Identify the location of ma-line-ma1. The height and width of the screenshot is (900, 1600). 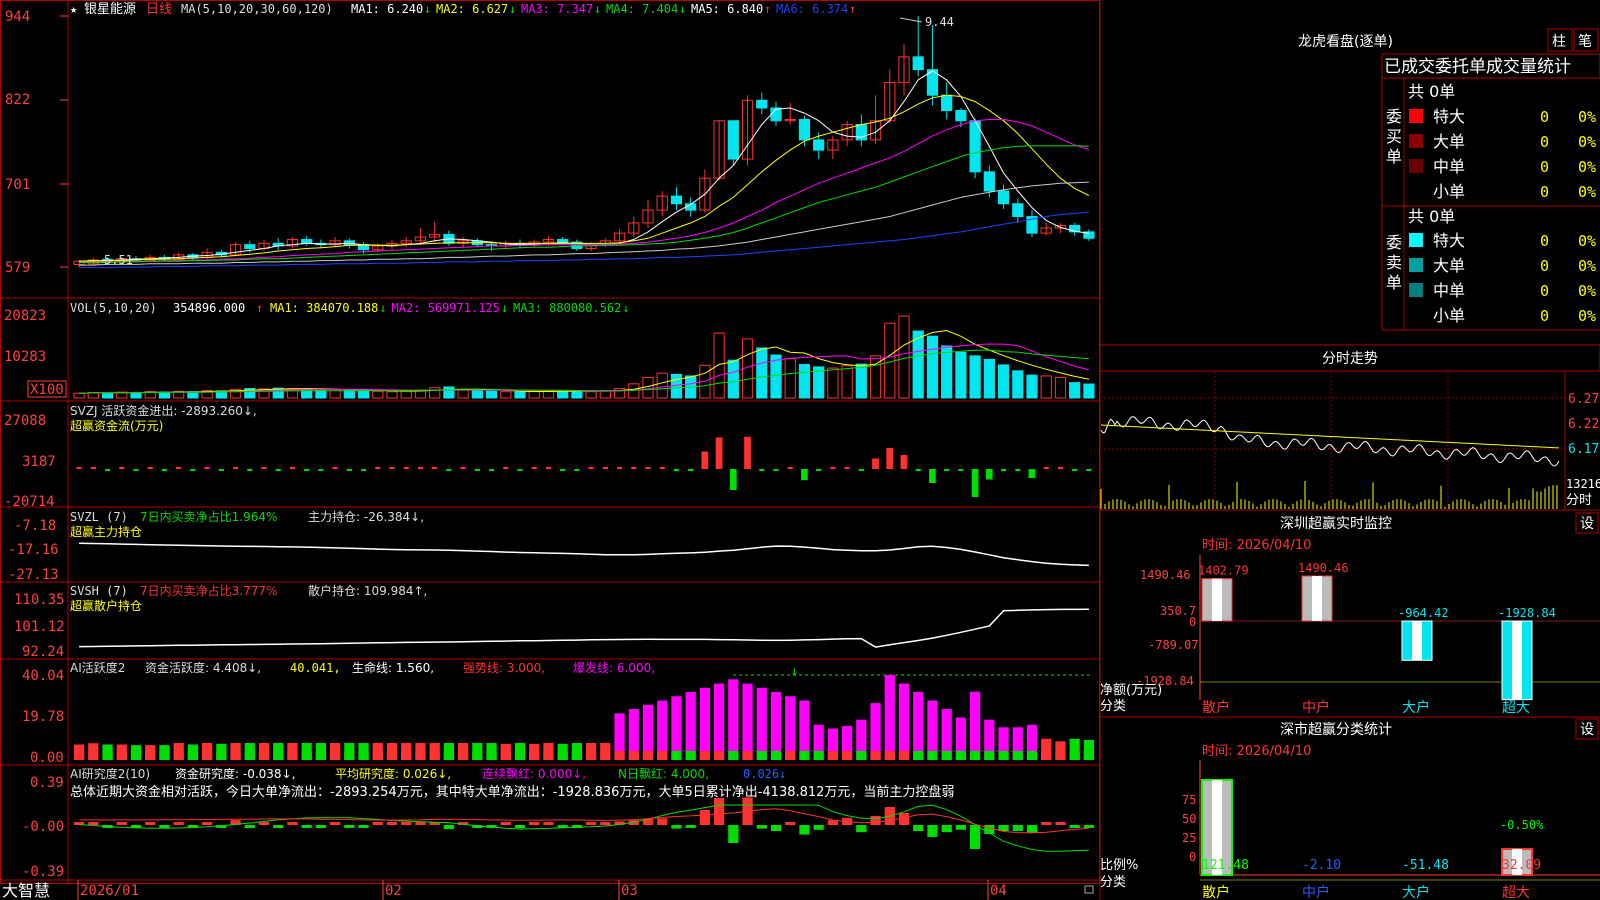
(584, 166).